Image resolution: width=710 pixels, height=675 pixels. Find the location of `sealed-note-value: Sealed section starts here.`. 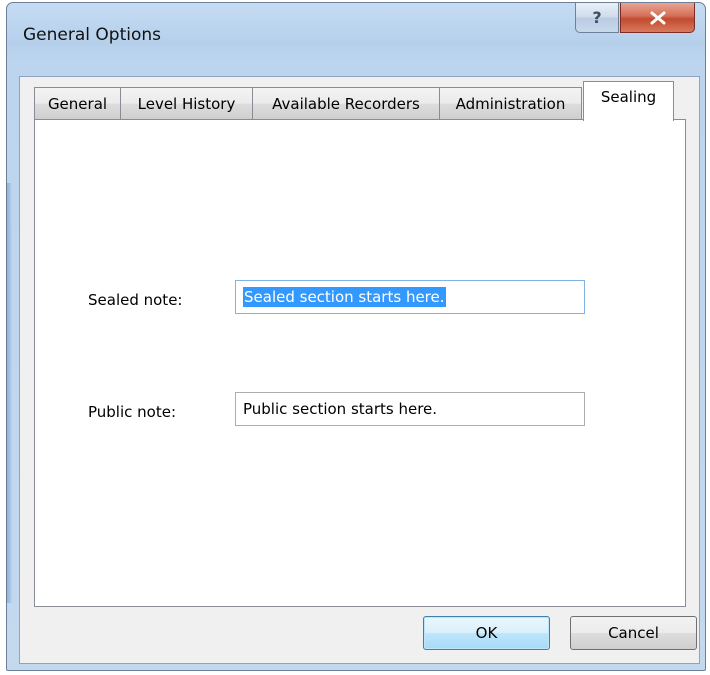

sealed-note-value: Sealed section starts here. is located at coordinates (344, 297).